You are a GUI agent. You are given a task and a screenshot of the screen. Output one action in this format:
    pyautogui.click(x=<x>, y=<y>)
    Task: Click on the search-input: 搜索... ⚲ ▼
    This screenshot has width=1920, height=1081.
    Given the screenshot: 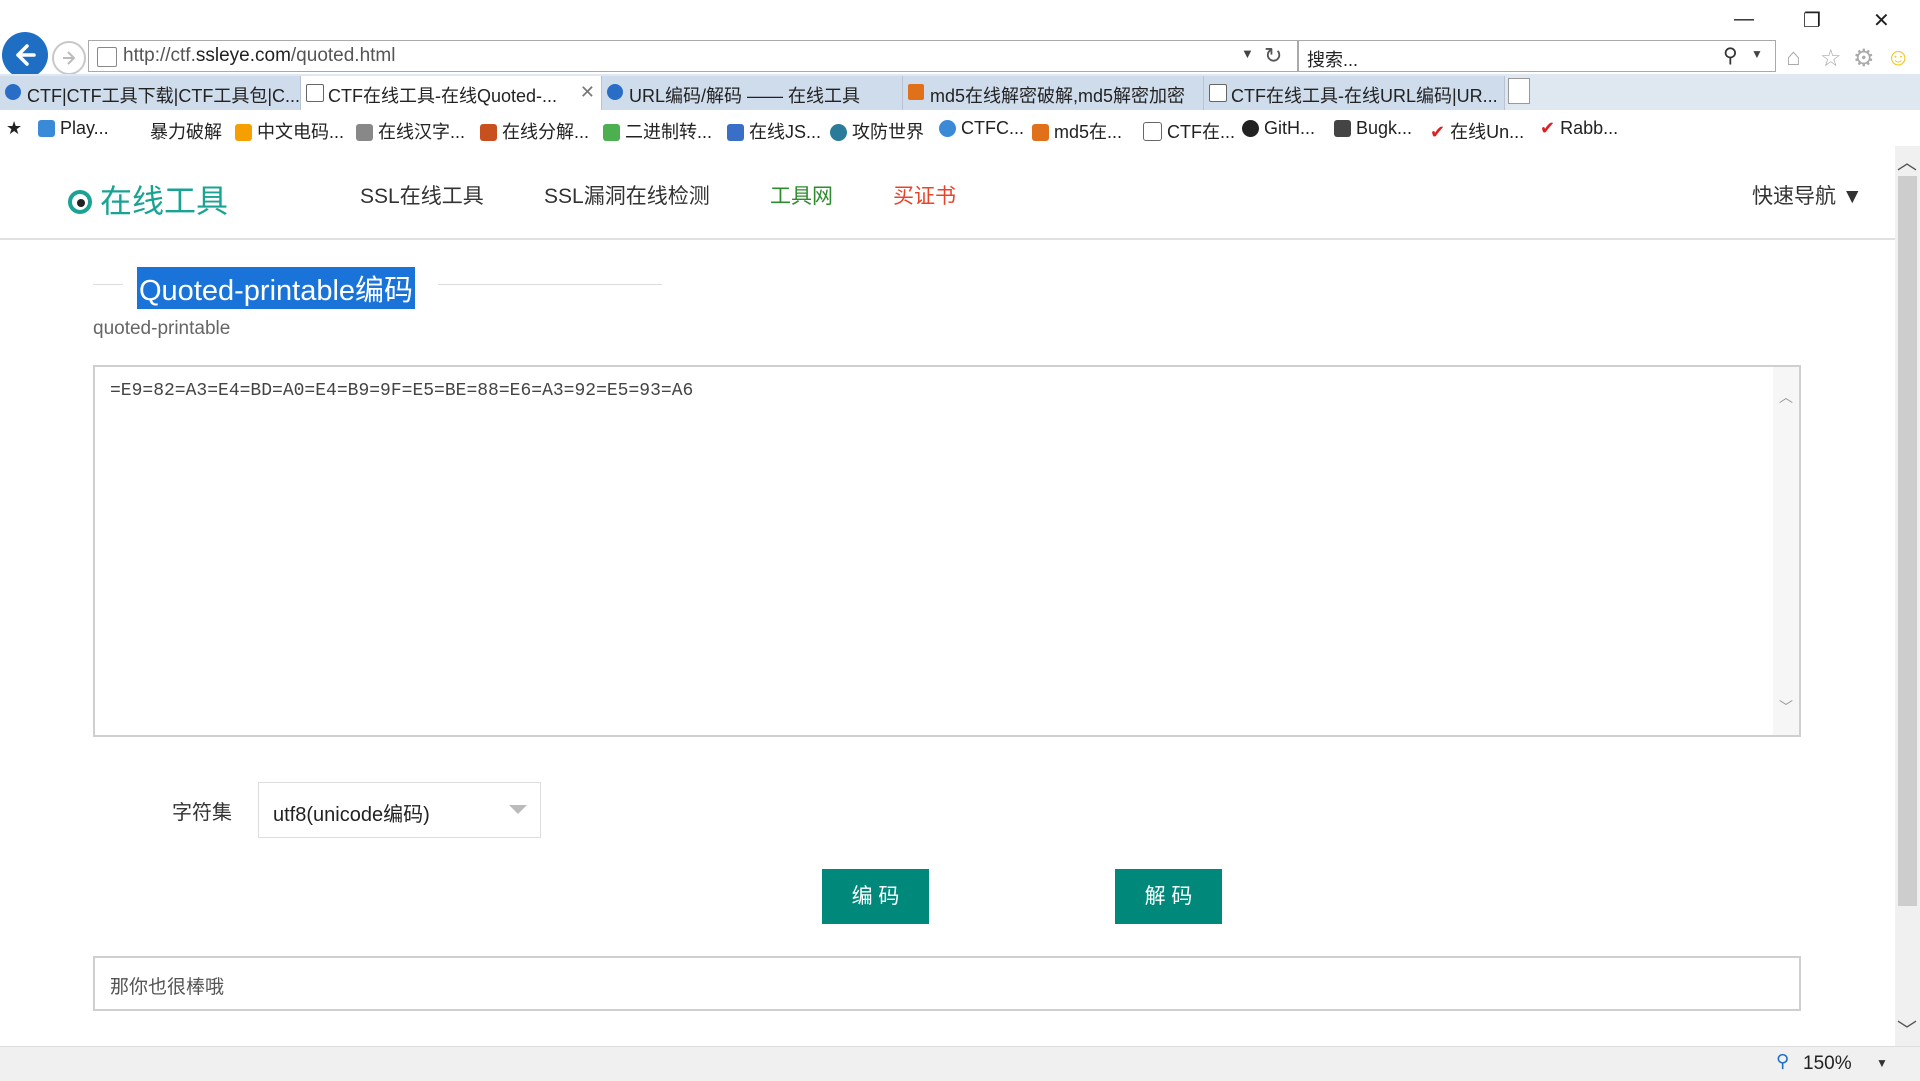 What is the action you would take?
    pyautogui.click(x=1537, y=56)
    